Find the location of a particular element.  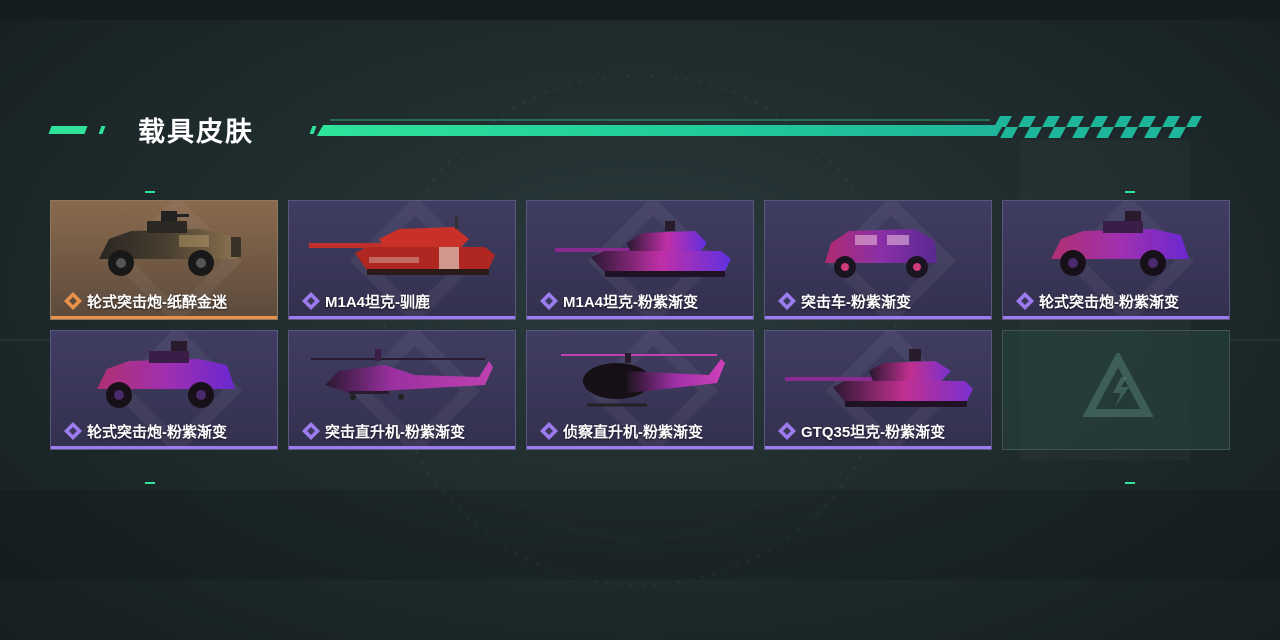

skin-name: 突击直升机-粉紫渐变 is located at coordinates (395, 432).